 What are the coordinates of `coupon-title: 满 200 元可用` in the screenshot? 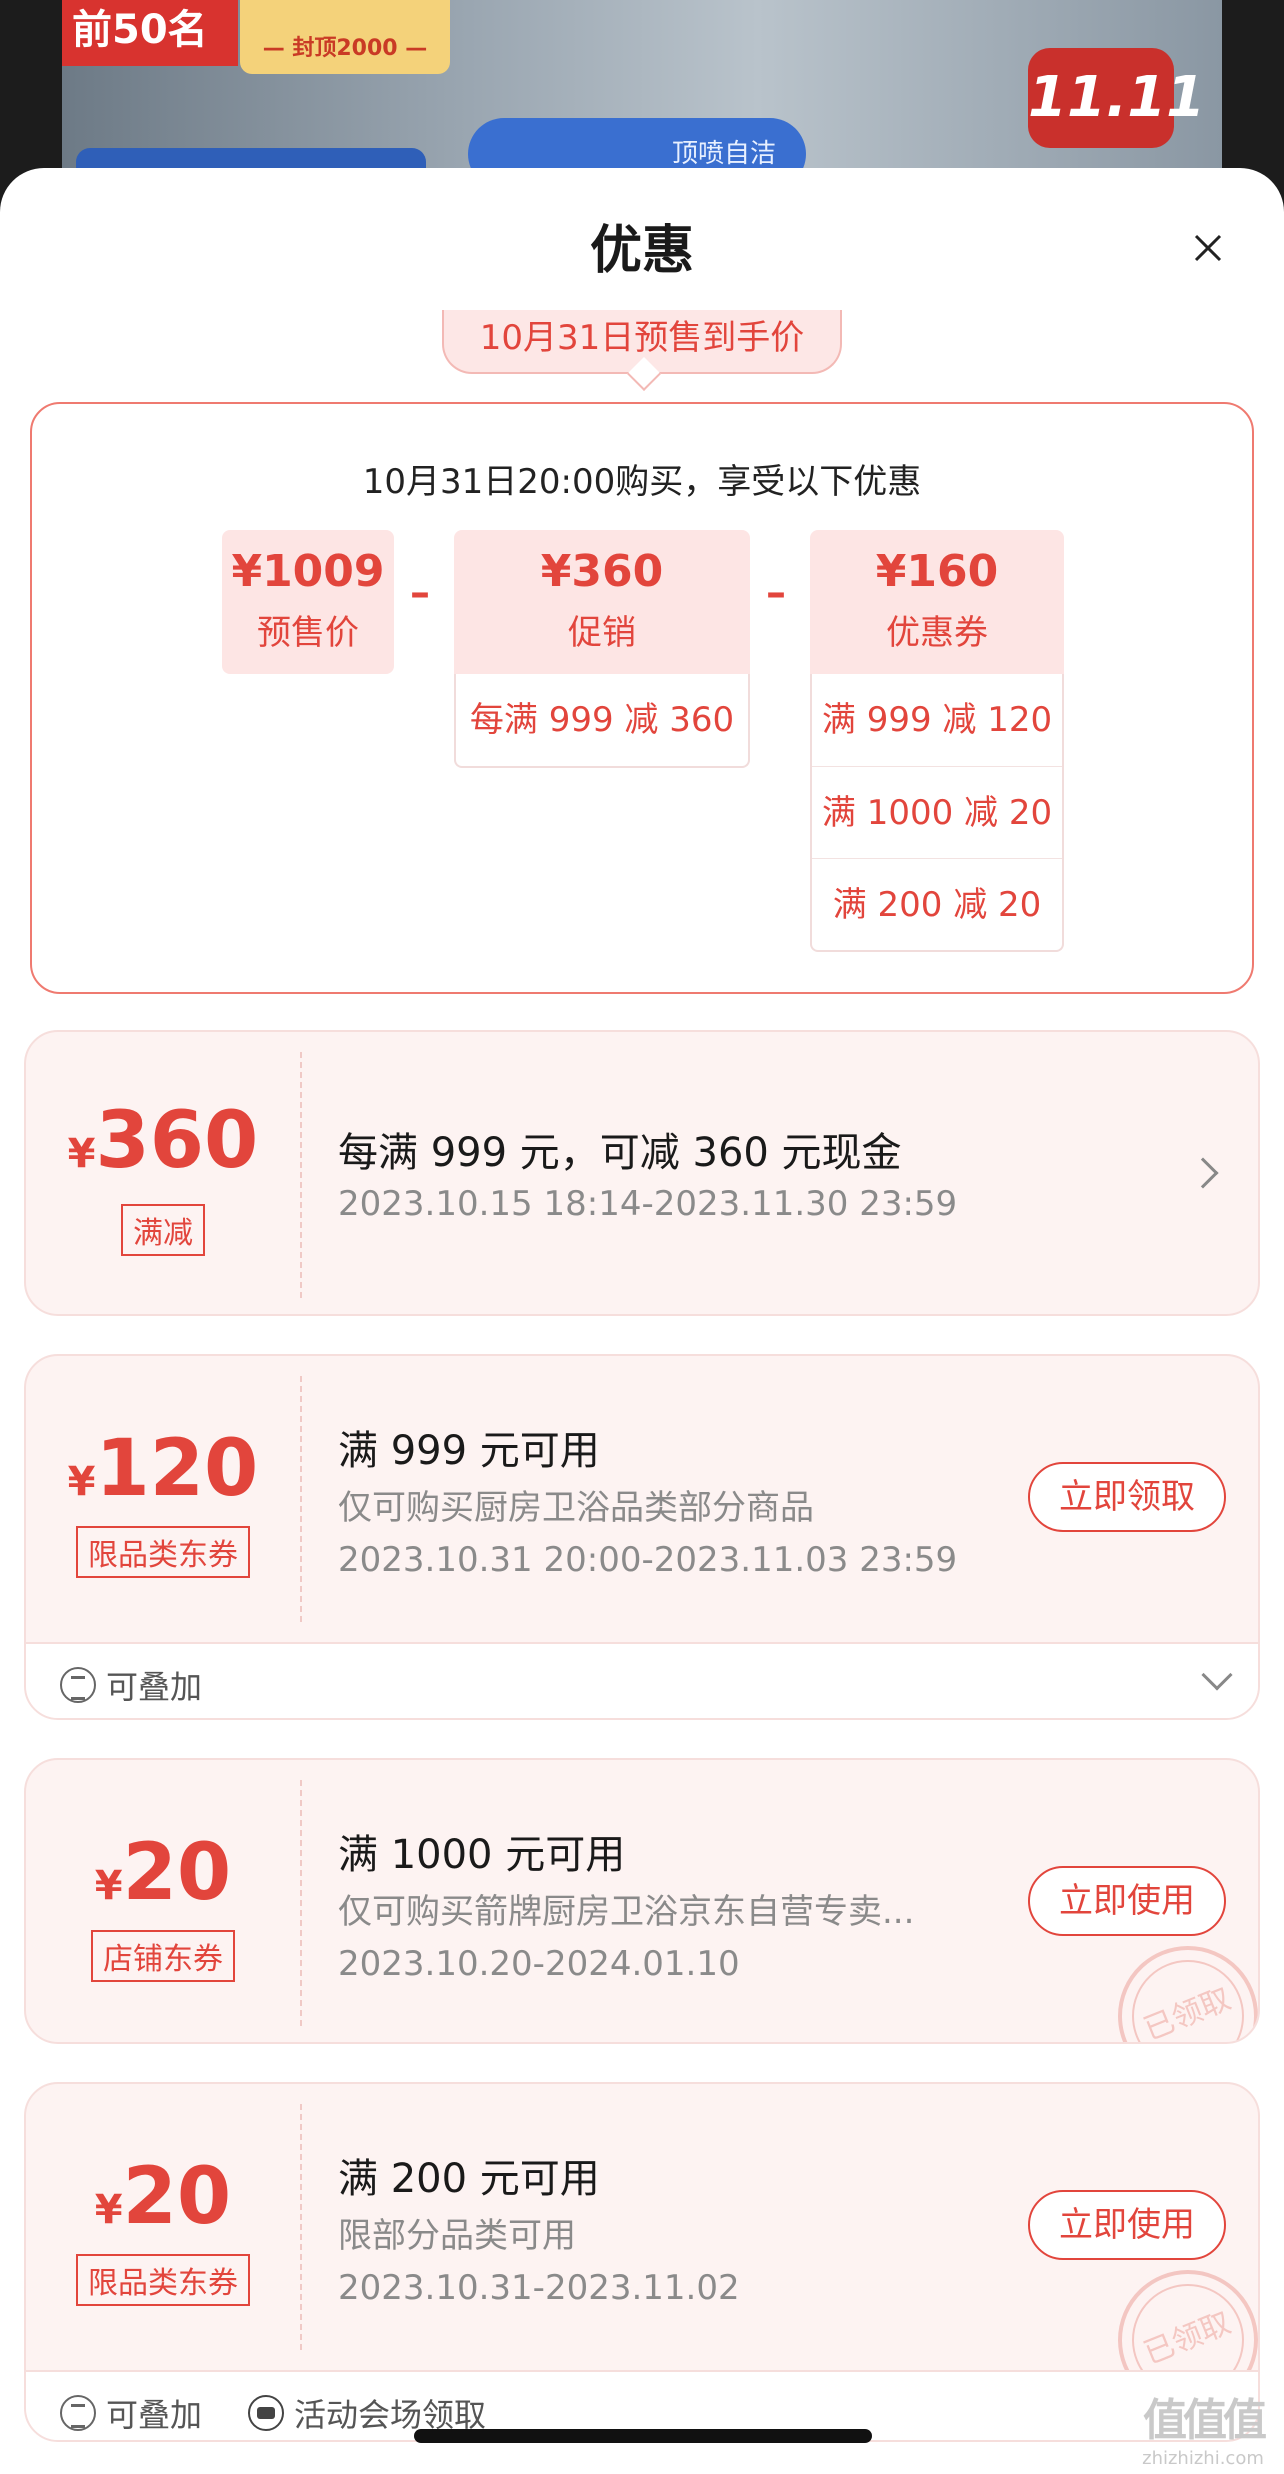 It's located at (469, 2179).